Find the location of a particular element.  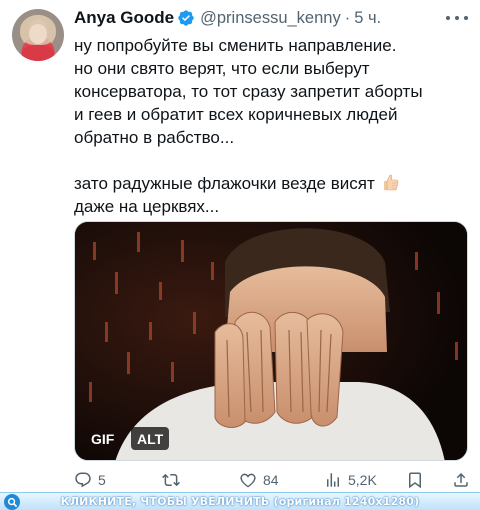

reply-count: 5 is located at coordinates (102, 480).